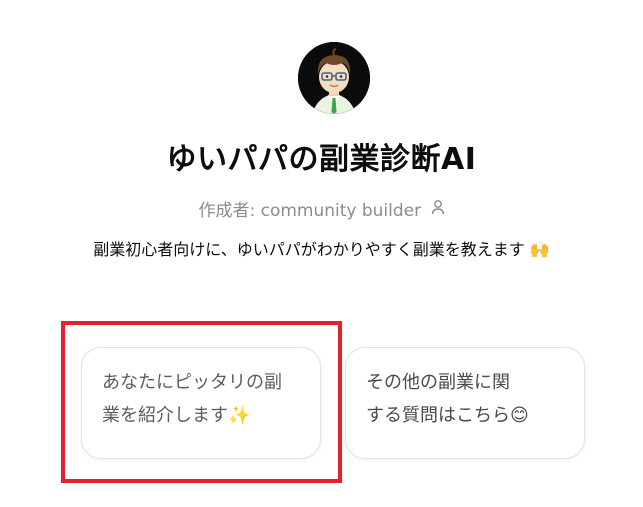  Describe the element at coordinates (465, 403) in the screenshot. I see `conversation-starter-button: その他の副業に関 する質問はこちら😊` at that location.